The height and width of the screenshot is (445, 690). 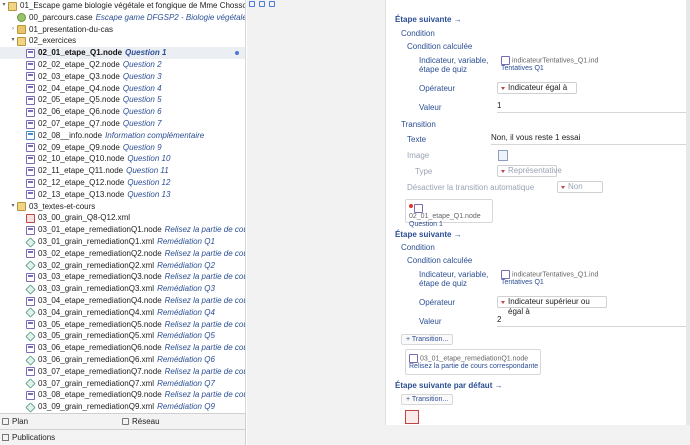 I want to click on step1-image-label: Image, so click(x=418, y=155).